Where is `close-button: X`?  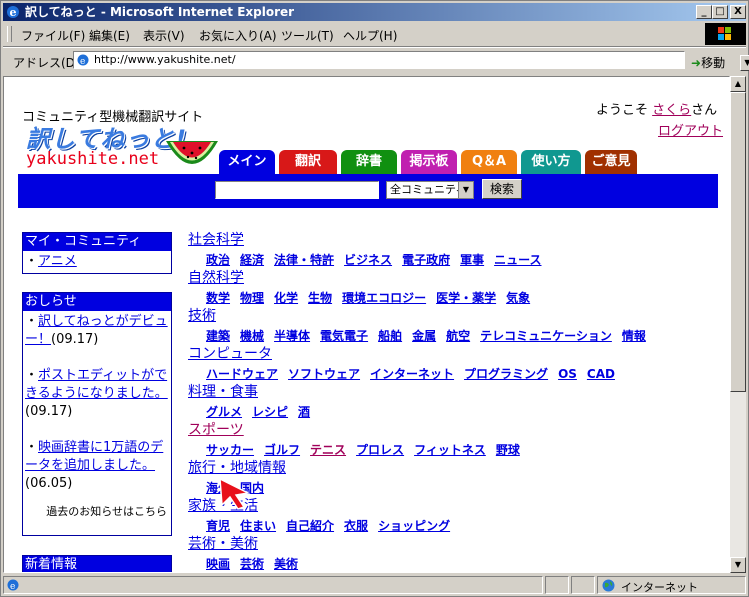 close-button: X is located at coordinates (738, 12).